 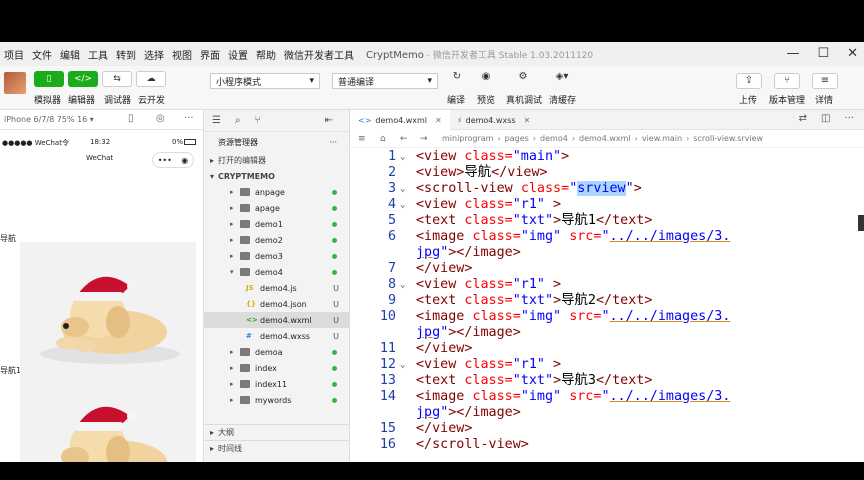 I want to click on menu-settings: 设置, so click(x=238, y=54).